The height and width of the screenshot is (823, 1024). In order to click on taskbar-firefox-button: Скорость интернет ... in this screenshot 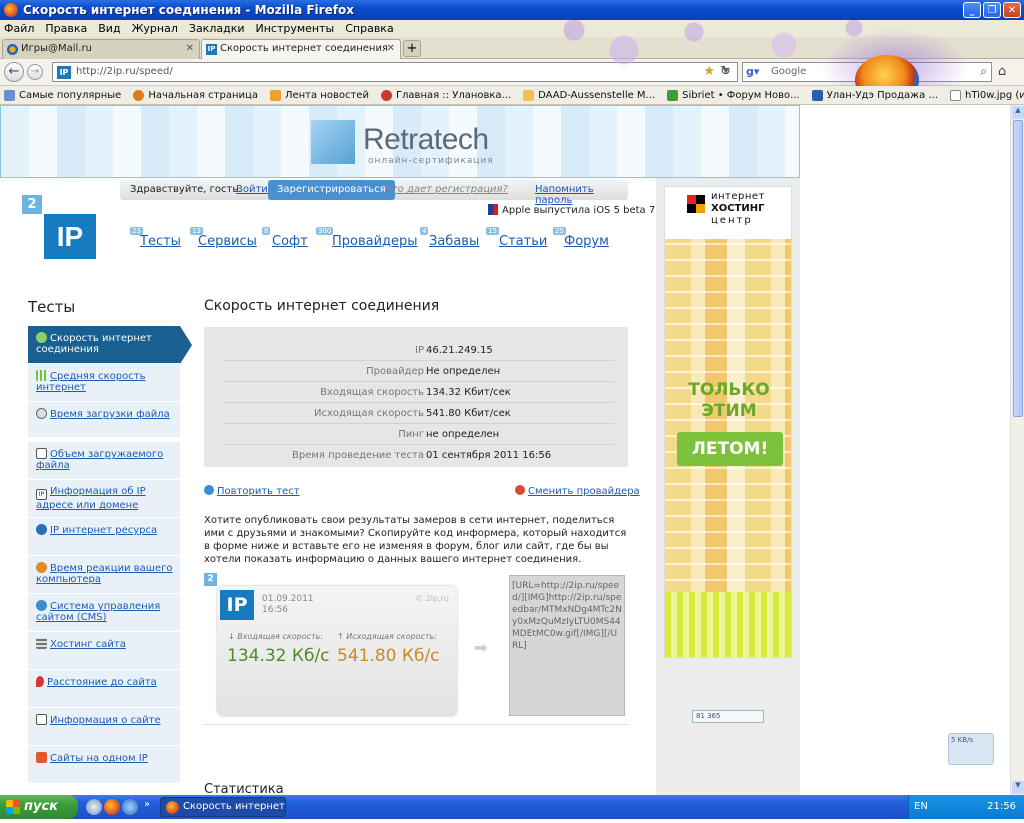, I will do `click(223, 810)`.